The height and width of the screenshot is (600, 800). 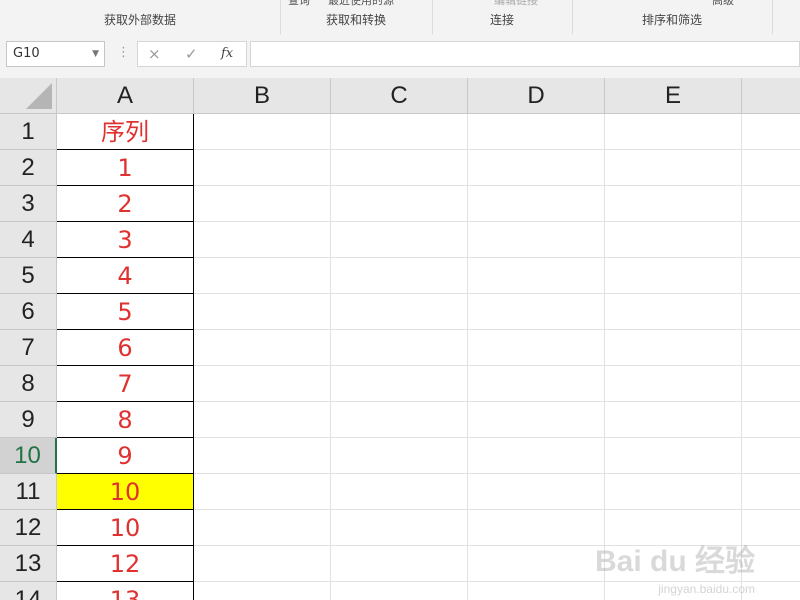 What do you see at coordinates (771, 132) in the screenshot?
I see `cell-next1` at bounding box center [771, 132].